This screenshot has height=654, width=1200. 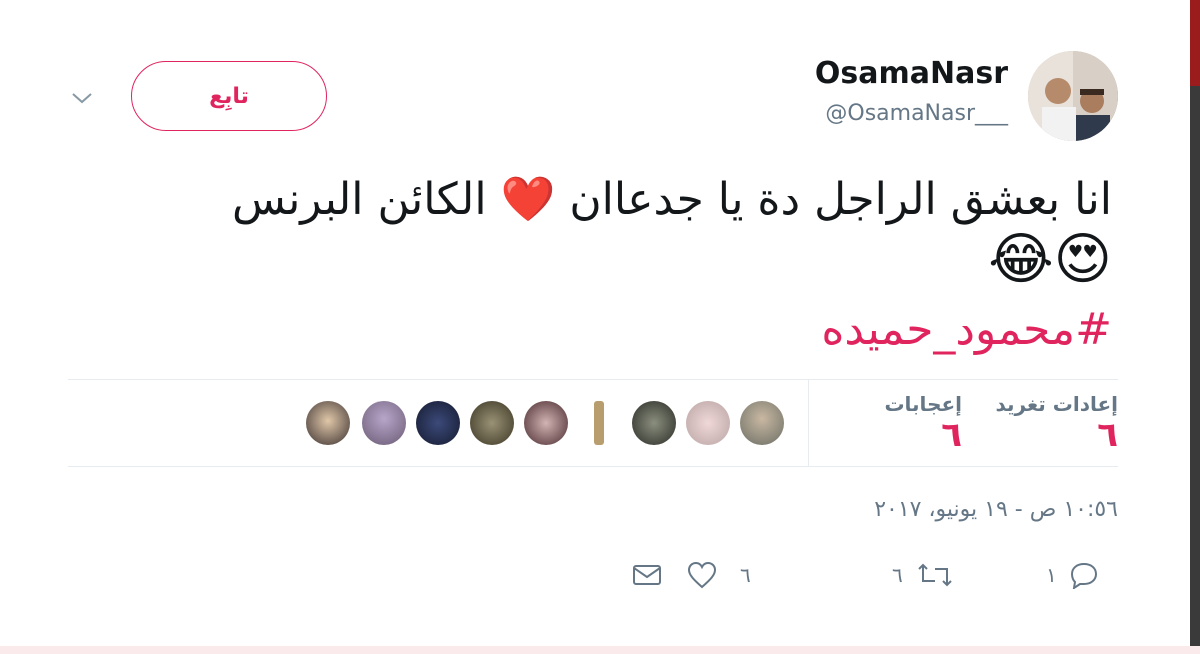 I want to click on window-edge-scrollbar, so click(x=1195, y=370).